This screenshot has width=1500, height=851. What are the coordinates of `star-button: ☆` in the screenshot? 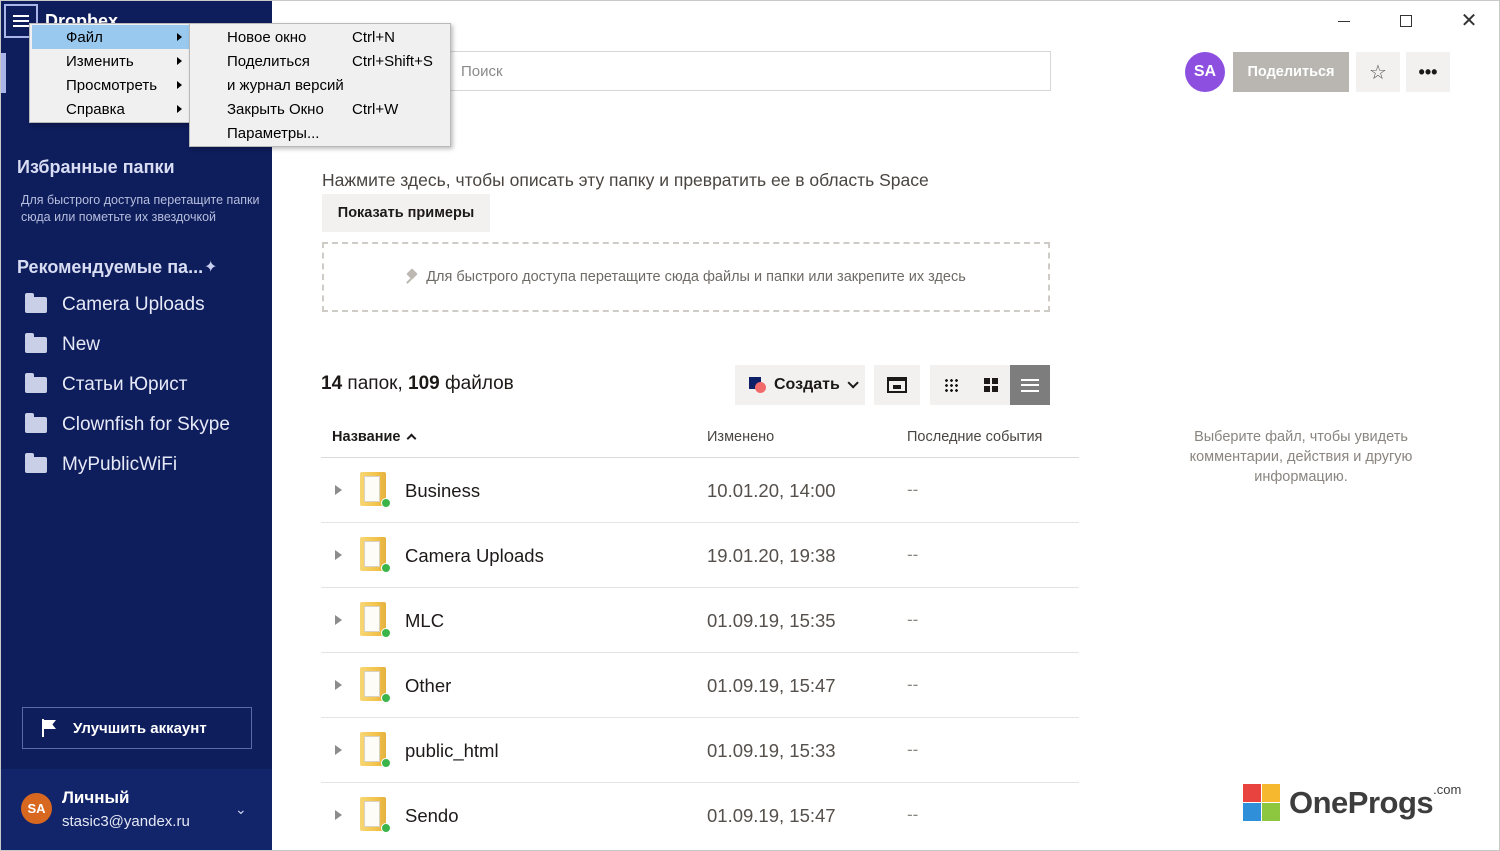 It's located at (1378, 72).